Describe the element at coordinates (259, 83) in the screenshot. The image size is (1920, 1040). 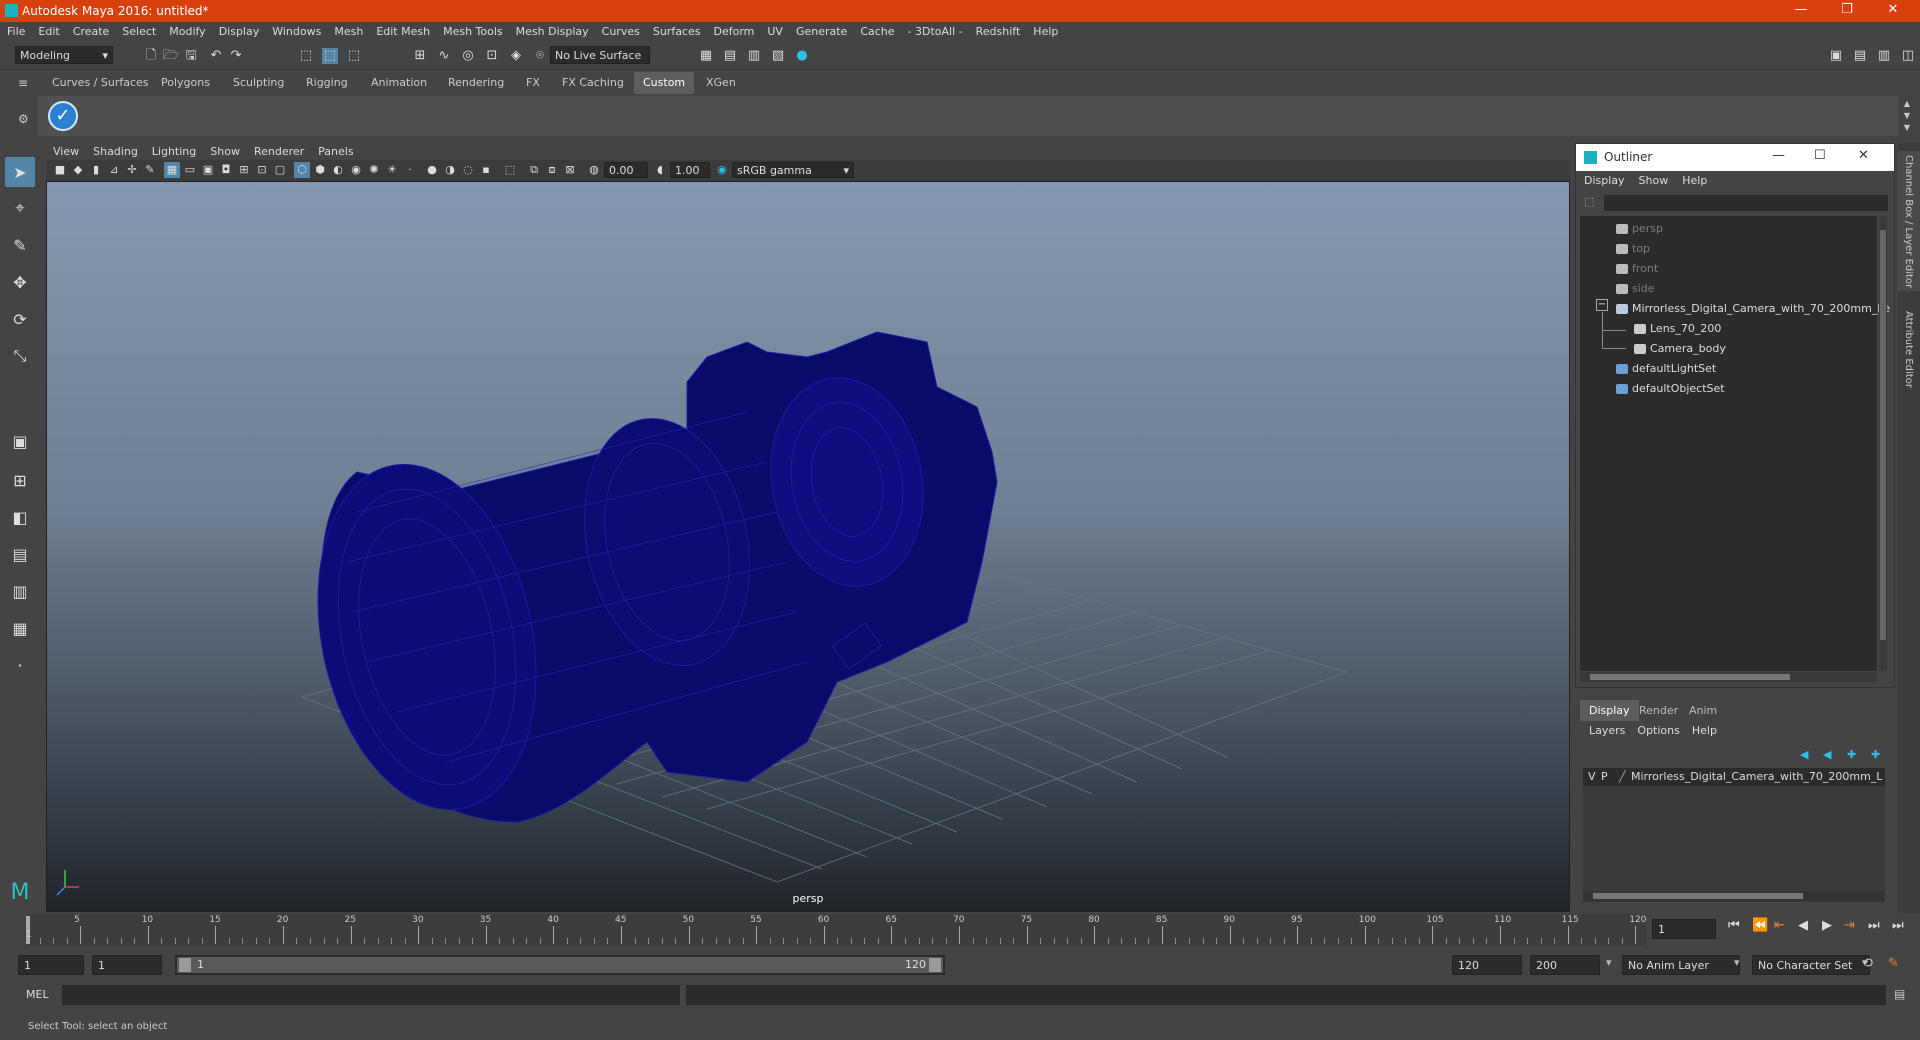
I see `tab-sculpting: Sculpting` at that location.